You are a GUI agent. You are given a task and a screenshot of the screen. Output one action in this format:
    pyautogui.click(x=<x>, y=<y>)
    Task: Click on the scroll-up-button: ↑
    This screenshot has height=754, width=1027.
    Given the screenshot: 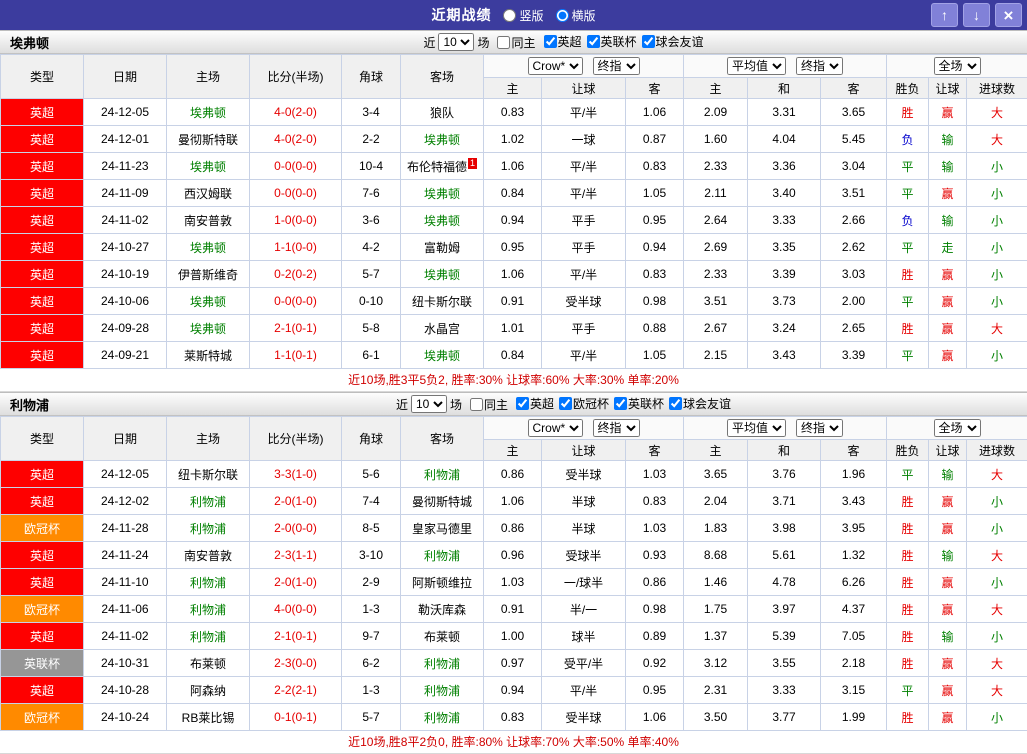 What is the action you would take?
    pyautogui.click(x=944, y=15)
    